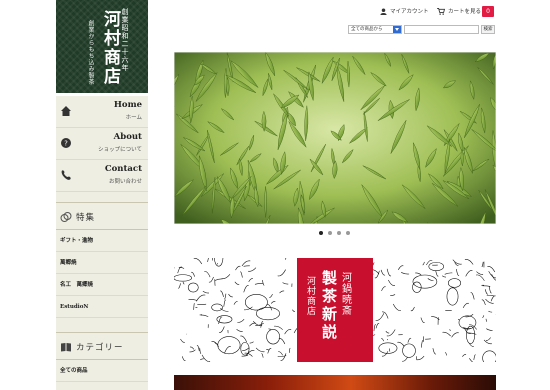 Image resolution: width=550 pixels, height=390 pixels. I want to click on features-heading: 特集, so click(102, 216).